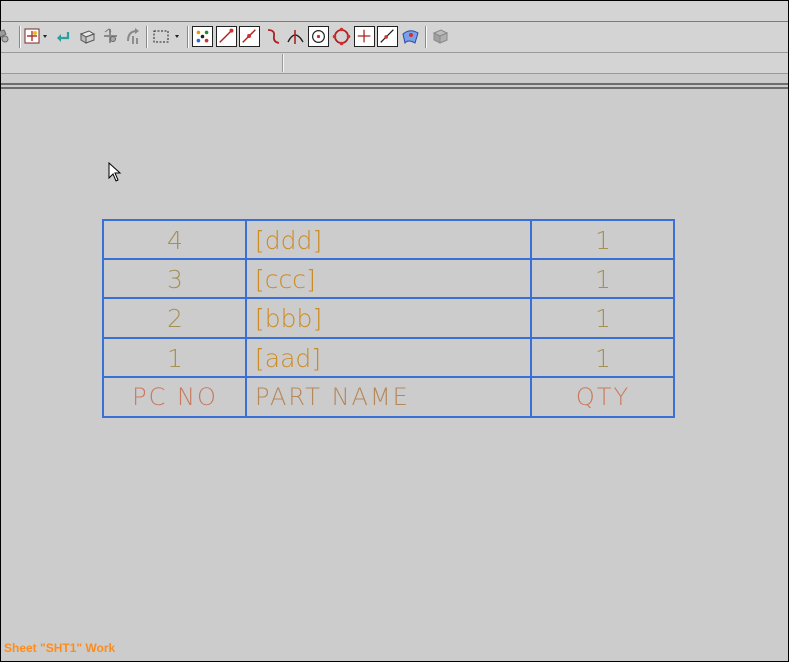  What do you see at coordinates (364, 36) in the screenshot?
I see `snap-existing-point-button` at bounding box center [364, 36].